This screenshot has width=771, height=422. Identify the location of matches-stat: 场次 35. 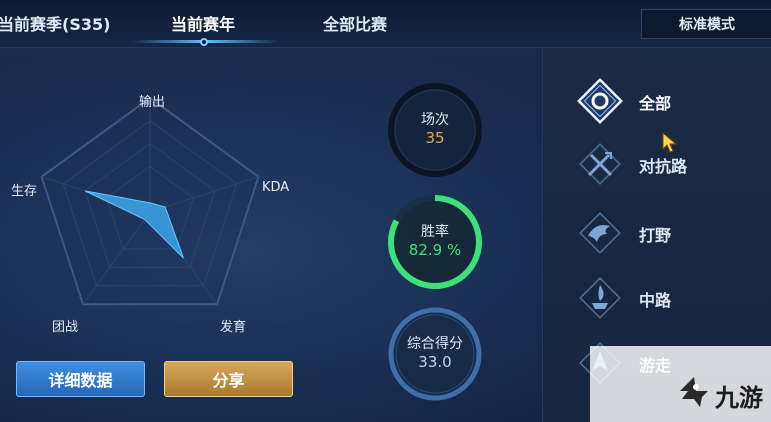
(435, 130).